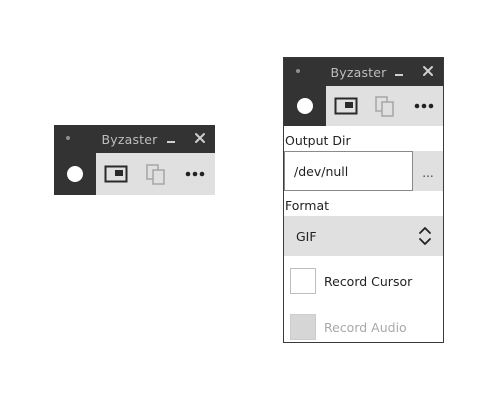 Image resolution: width=500 pixels, height=400 pixels. I want to click on format-label: Format, so click(307, 205).